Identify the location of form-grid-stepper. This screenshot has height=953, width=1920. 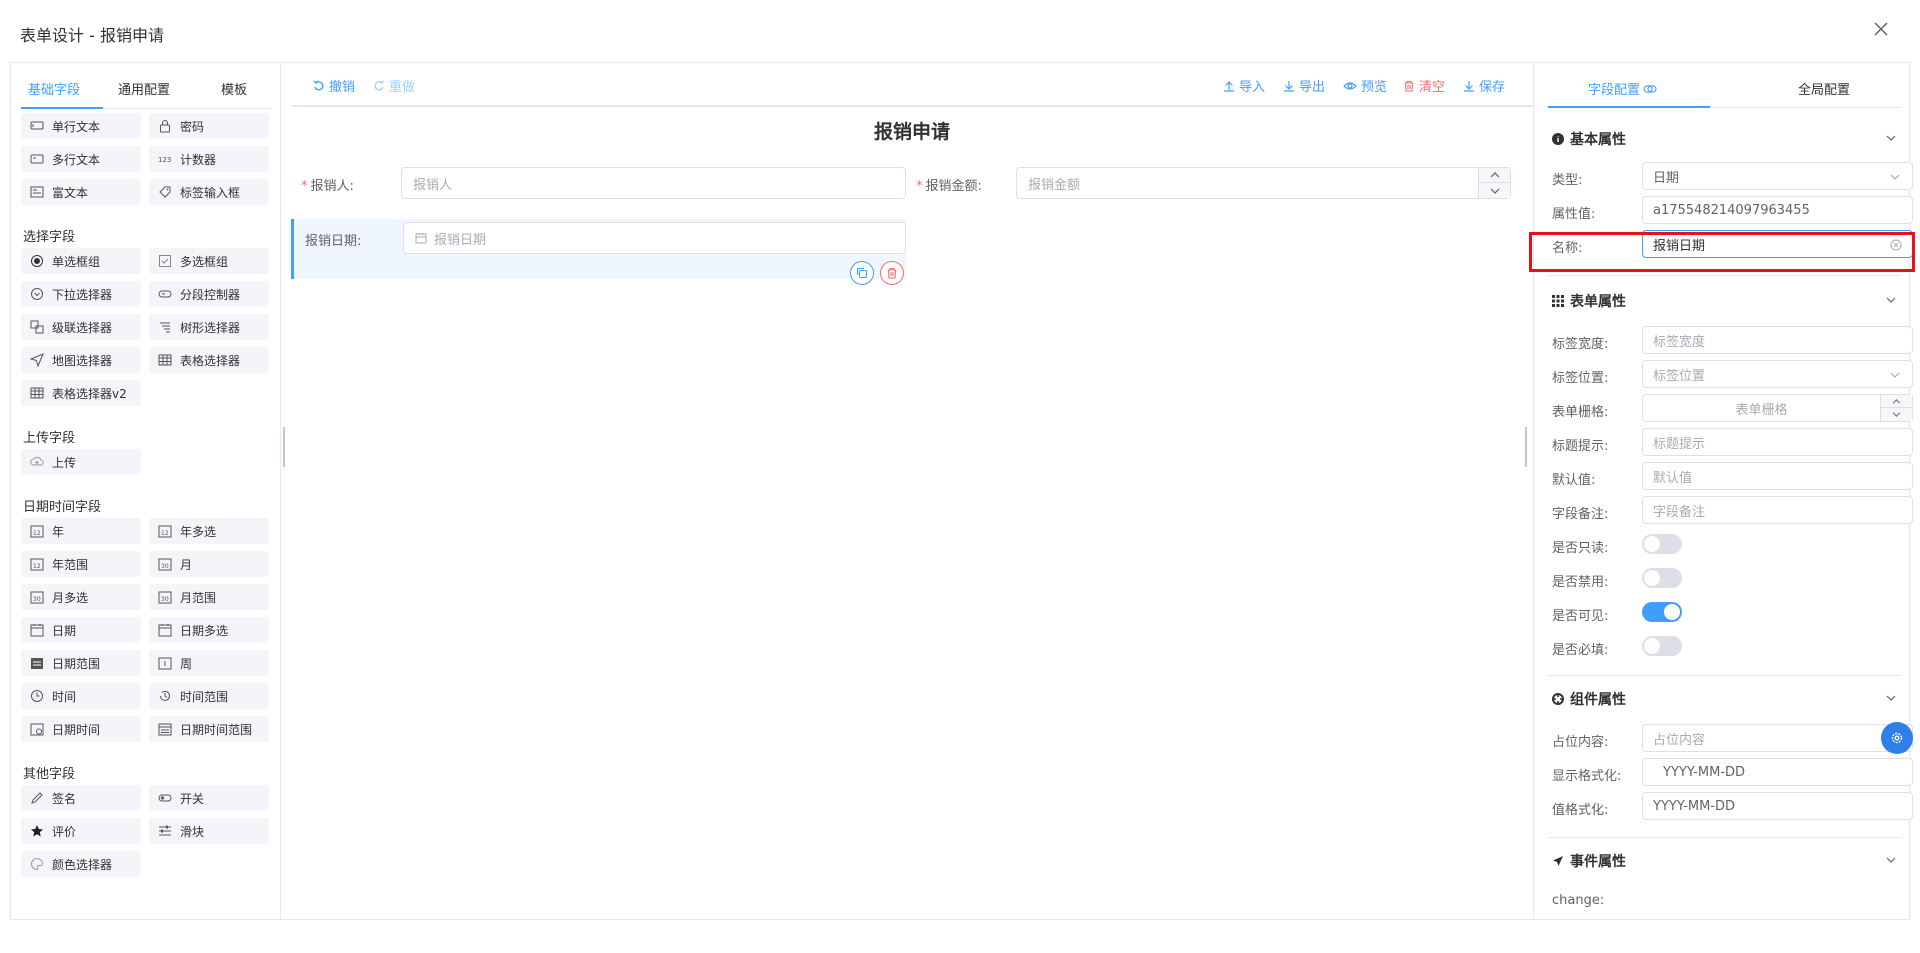
(1896, 408).